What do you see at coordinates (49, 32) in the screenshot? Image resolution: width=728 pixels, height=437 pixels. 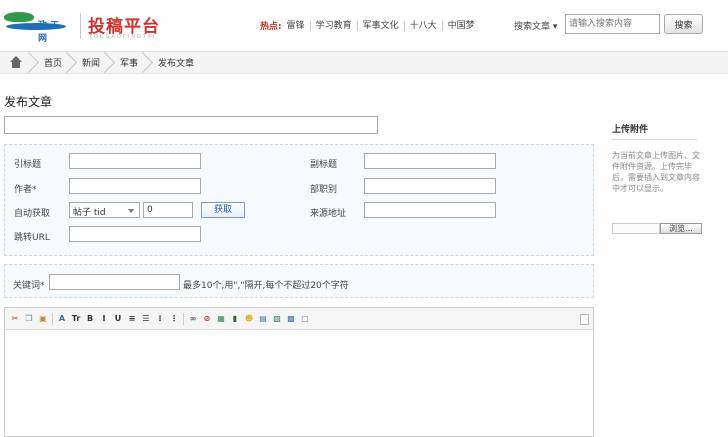 I see `logo-mark-text: 政 工 网` at bounding box center [49, 32].